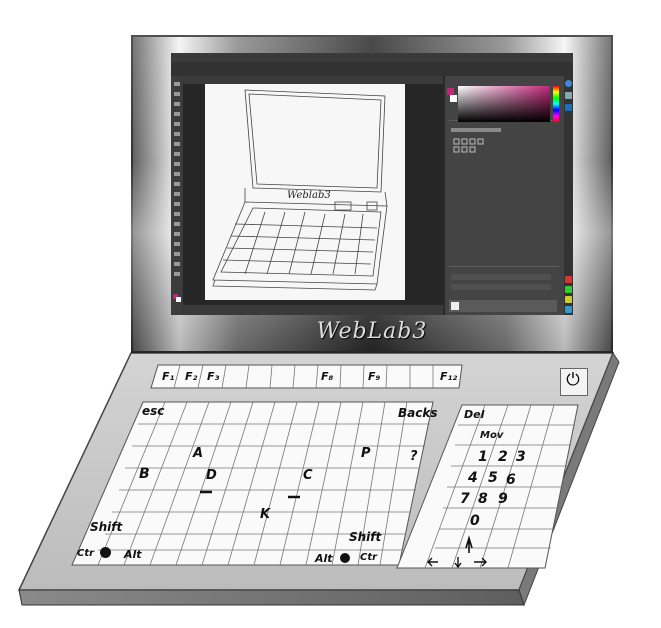 This screenshot has height=628, width=661. Describe the element at coordinates (511, 480) in the screenshot. I see `key-num-6: 6` at that location.